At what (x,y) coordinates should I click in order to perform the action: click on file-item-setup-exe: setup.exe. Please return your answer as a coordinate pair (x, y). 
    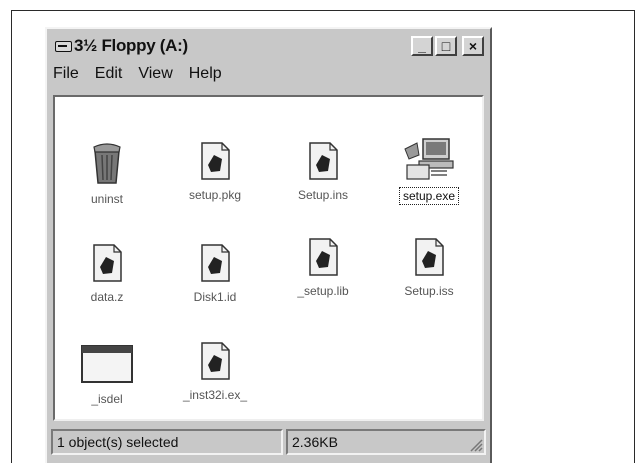
    Looking at the image, I should click on (429, 171).